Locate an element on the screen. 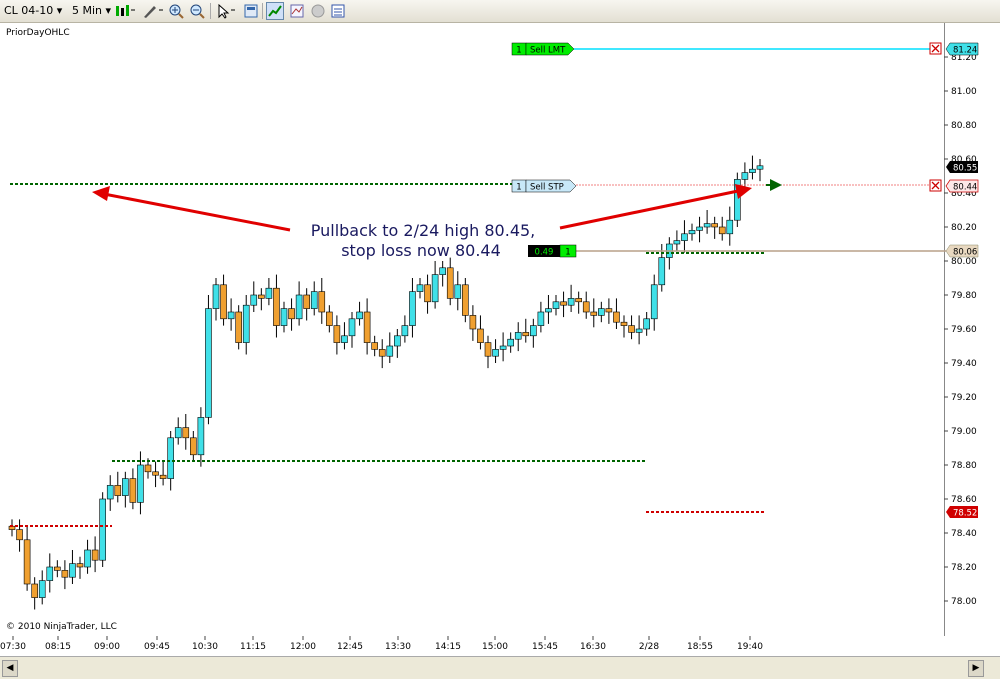 The image size is (1000, 679). annotation-arrow-right is located at coordinates (649, 209).